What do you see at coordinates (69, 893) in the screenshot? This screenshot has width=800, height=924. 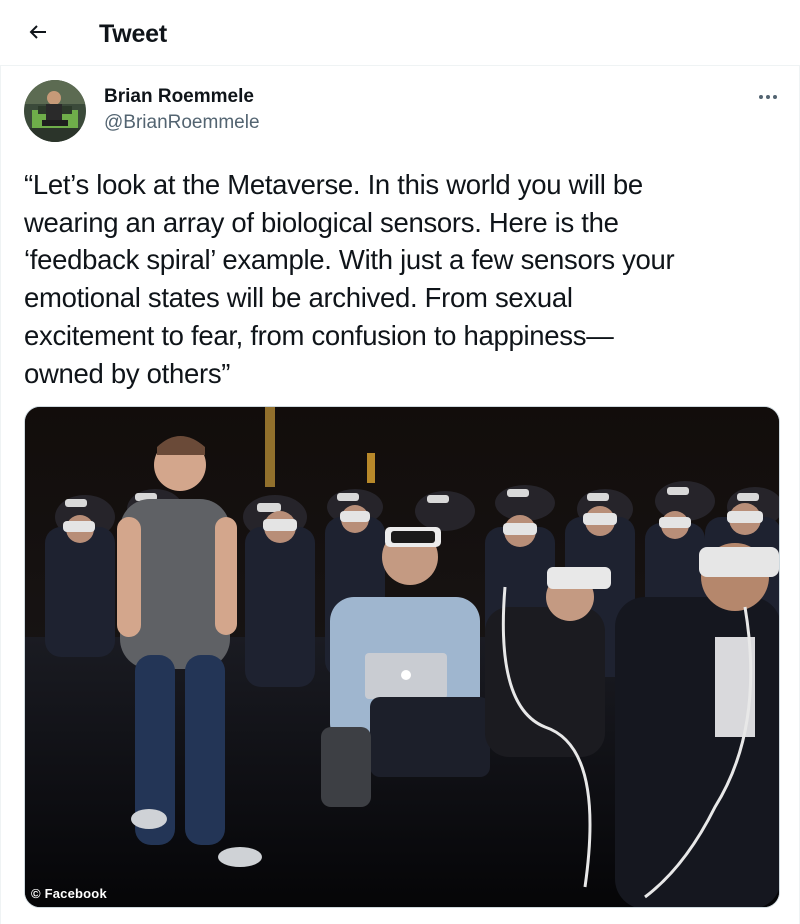 I see `photo-watermark: © Facebook` at bounding box center [69, 893].